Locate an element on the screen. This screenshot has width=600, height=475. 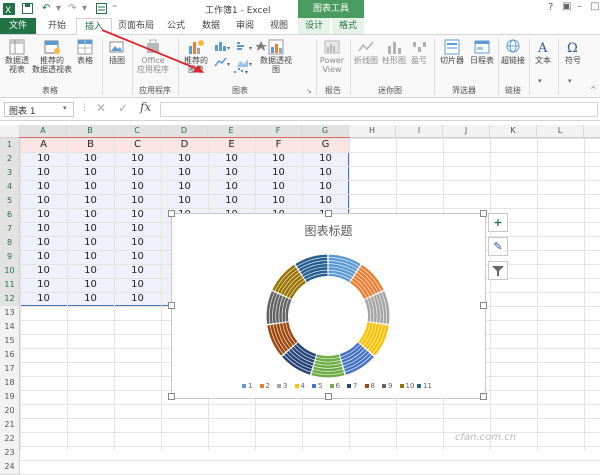
row-header: 8 is located at coordinates (10, 243).